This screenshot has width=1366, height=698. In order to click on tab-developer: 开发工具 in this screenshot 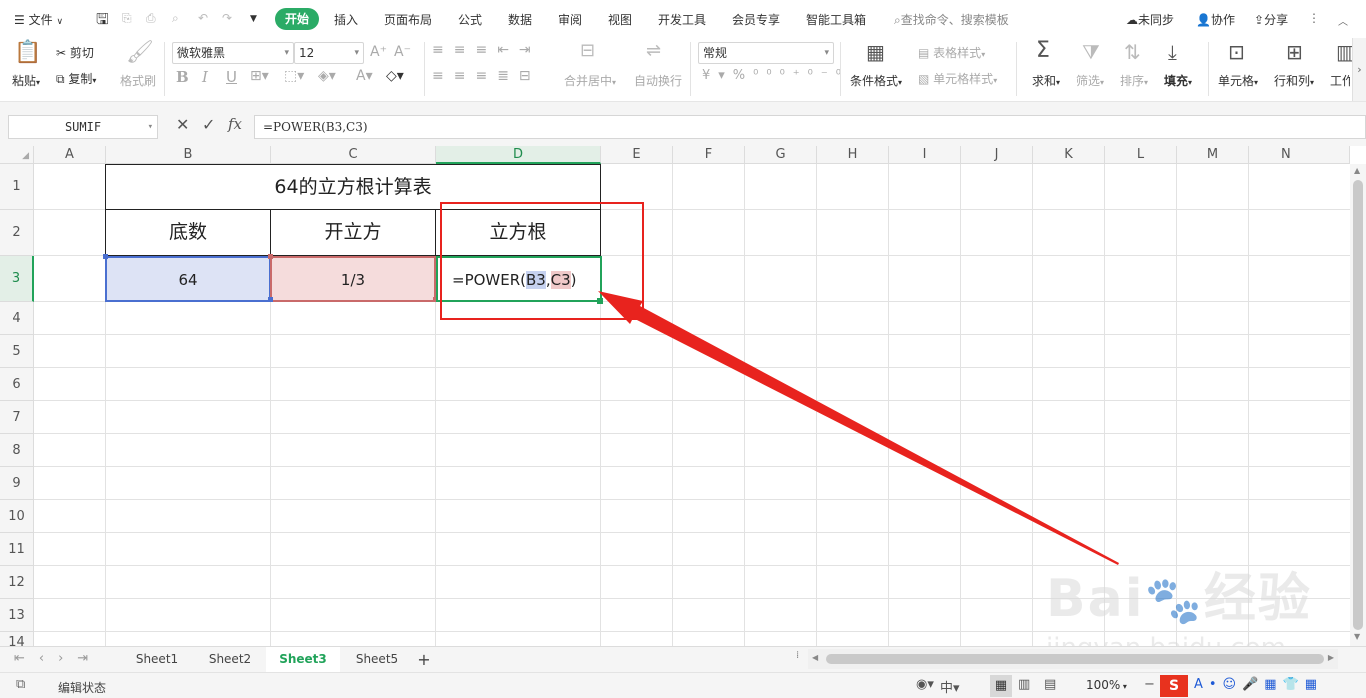, I will do `click(682, 19)`.